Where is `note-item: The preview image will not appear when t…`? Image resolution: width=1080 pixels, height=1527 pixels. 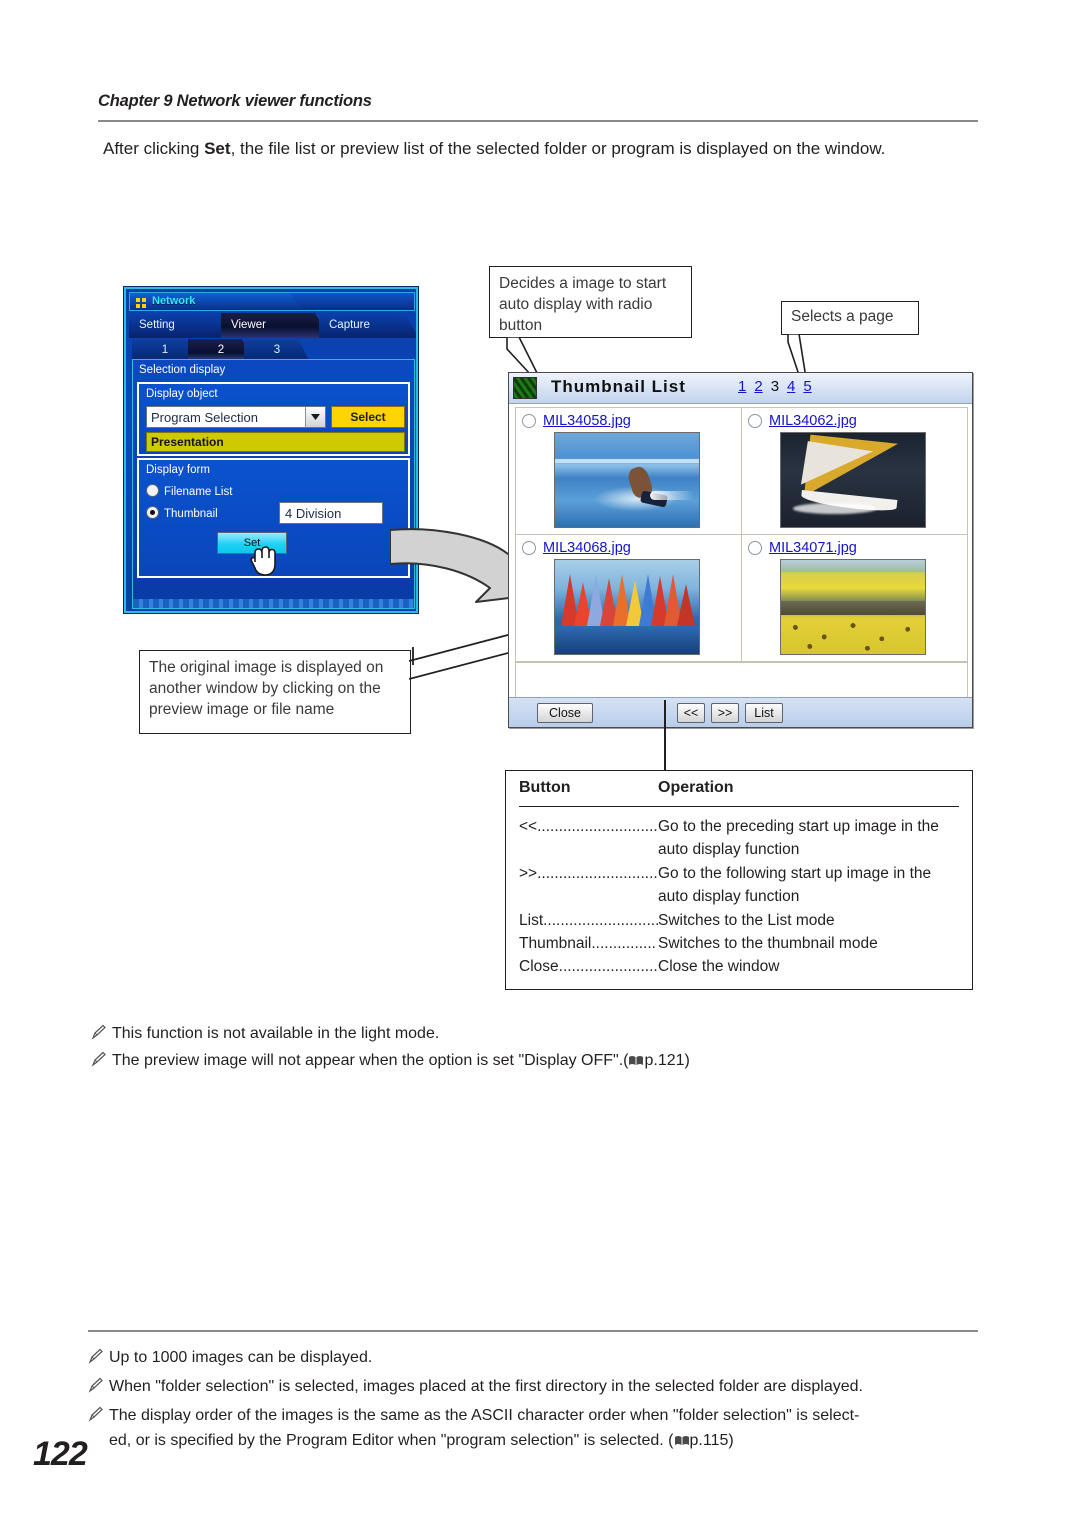 note-item: The preview image will not appear when t… is located at coordinates (521, 1060).